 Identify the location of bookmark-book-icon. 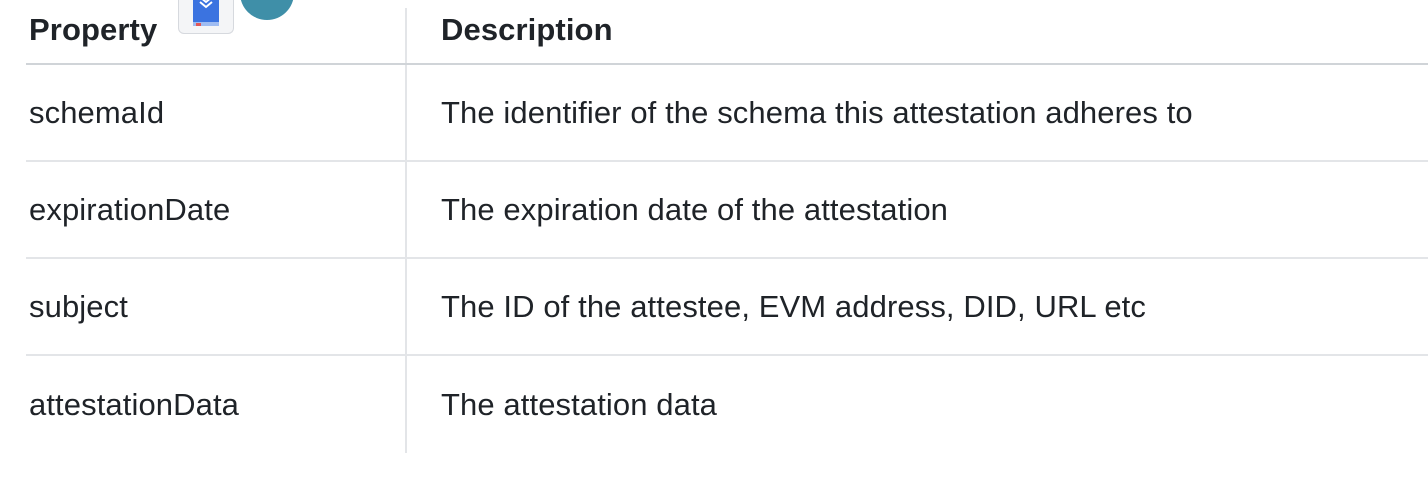
(206, 17).